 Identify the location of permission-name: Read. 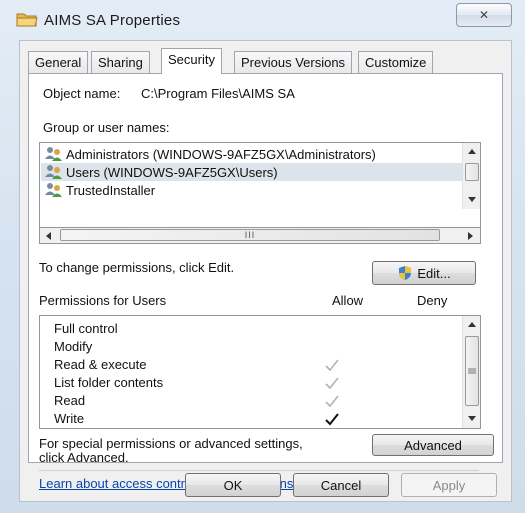
(70, 400).